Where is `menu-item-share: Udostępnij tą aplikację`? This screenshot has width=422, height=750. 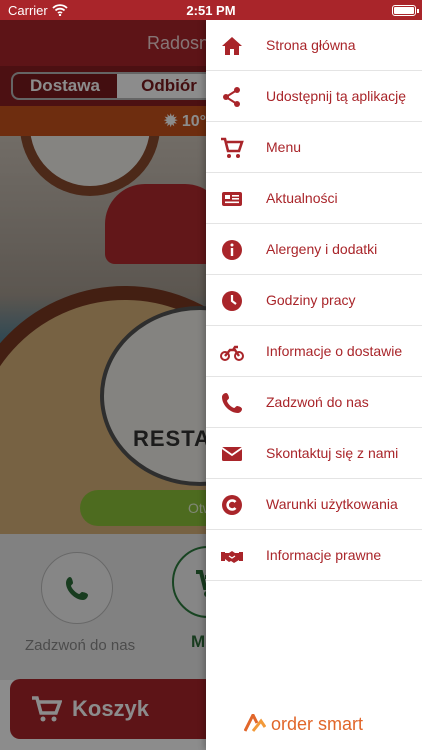
menu-item-share: Udostępnij tą aplikację is located at coordinates (314, 96).